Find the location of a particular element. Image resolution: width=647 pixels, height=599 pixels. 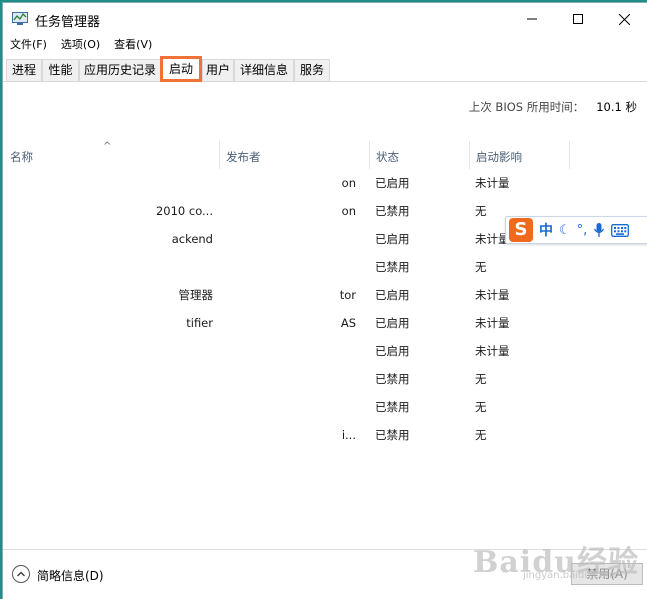

table-header: ^ 名称 发布者 状态 启动影响 is located at coordinates (325, 155).